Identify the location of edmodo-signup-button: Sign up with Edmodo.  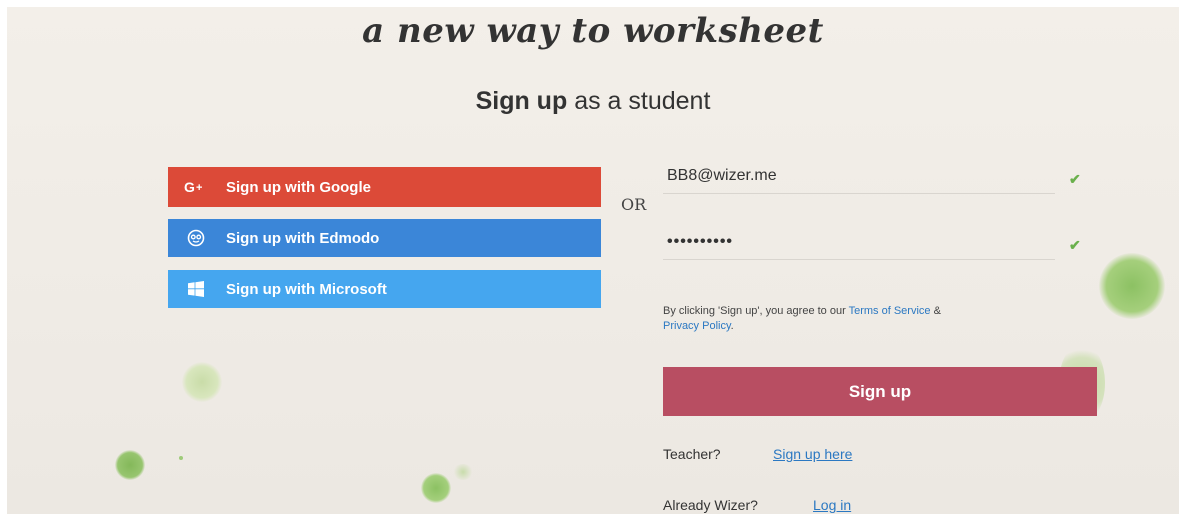
(384, 238).